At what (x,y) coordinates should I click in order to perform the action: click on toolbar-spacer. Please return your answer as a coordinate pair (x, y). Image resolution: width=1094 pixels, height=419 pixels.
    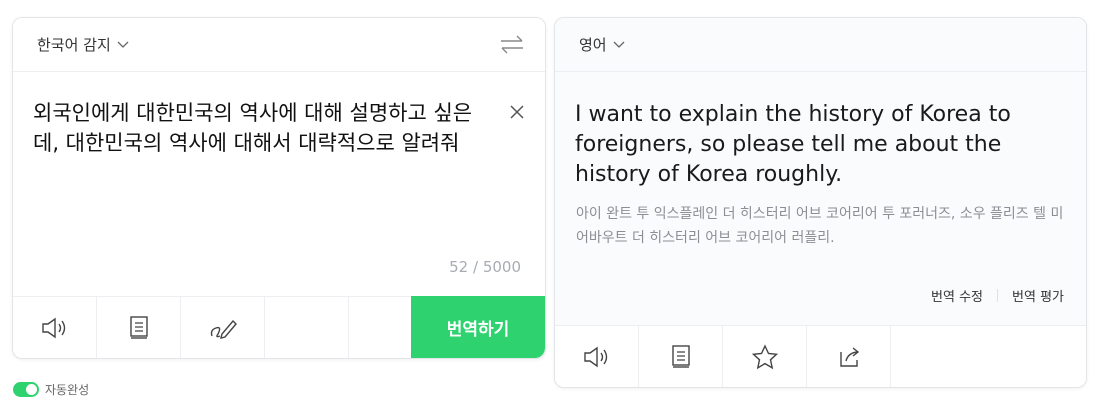
    Looking at the image, I should click on (307, 327).